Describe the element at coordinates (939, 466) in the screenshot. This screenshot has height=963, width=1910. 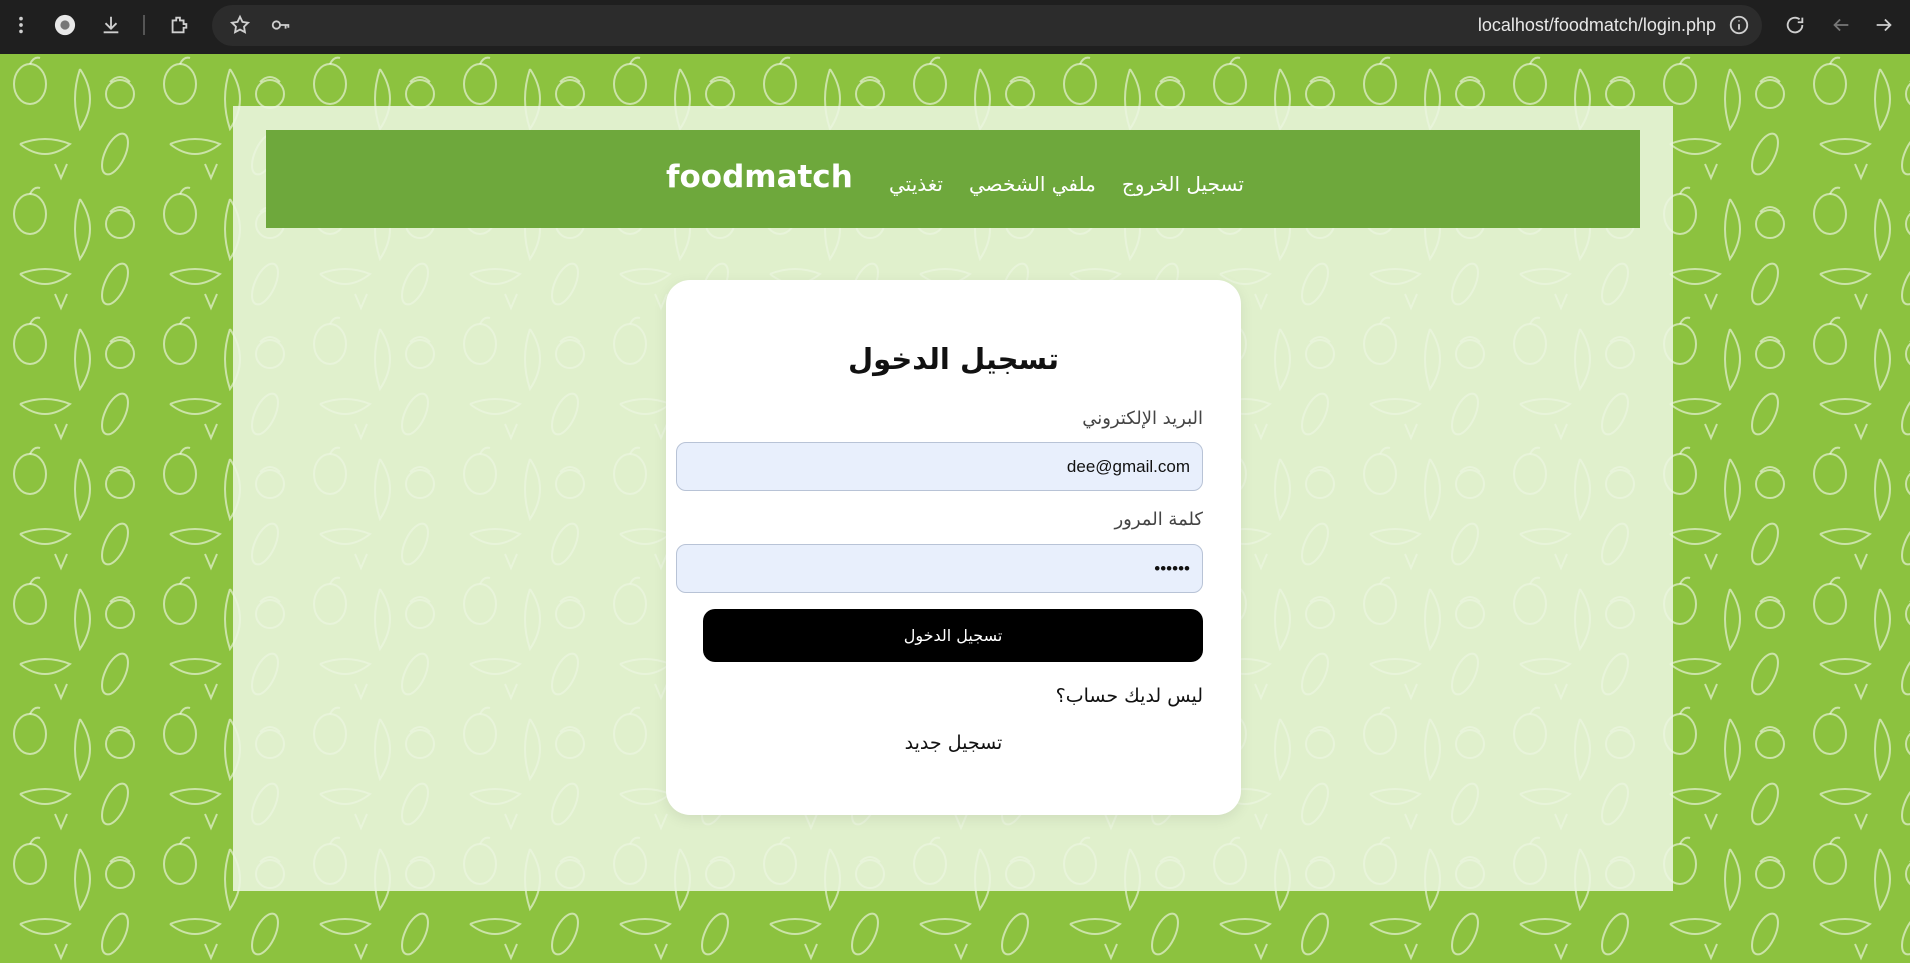
I see `email-field` at that location.